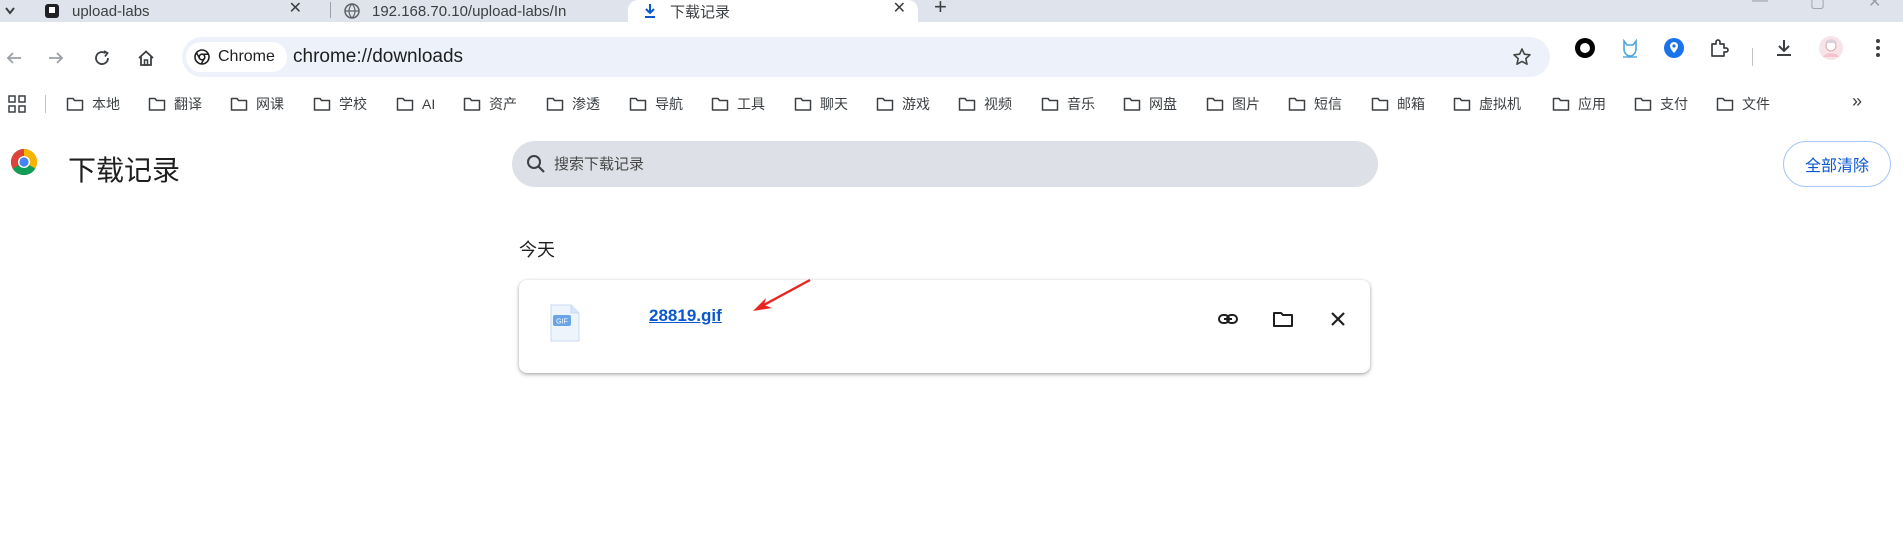 This screenshot has height=548, width=1903. Describe the element at coordinates (1283, 319) in the screenshot. I see `show-in-folder-button` at that location.